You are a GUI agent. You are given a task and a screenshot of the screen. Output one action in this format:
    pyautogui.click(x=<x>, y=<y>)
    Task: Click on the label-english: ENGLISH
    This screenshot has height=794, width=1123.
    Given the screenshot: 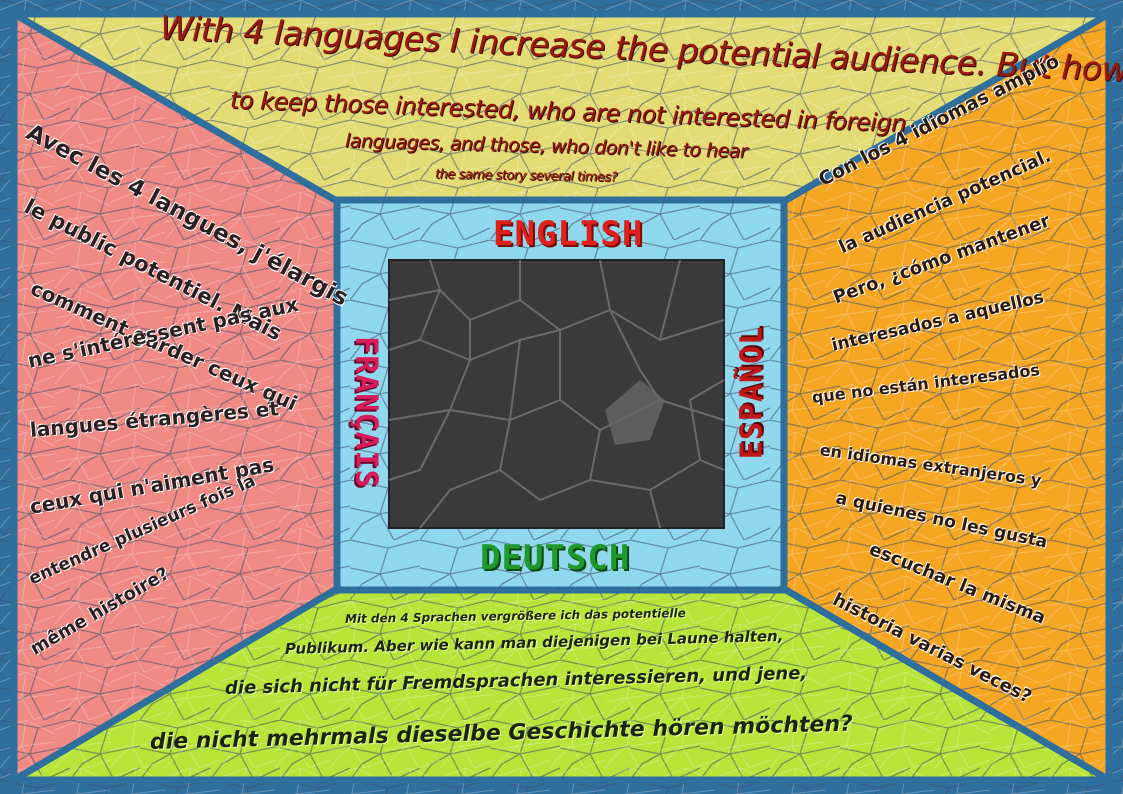 What is the action you would take?
    pyautogui.click(x=568, y=234)
    